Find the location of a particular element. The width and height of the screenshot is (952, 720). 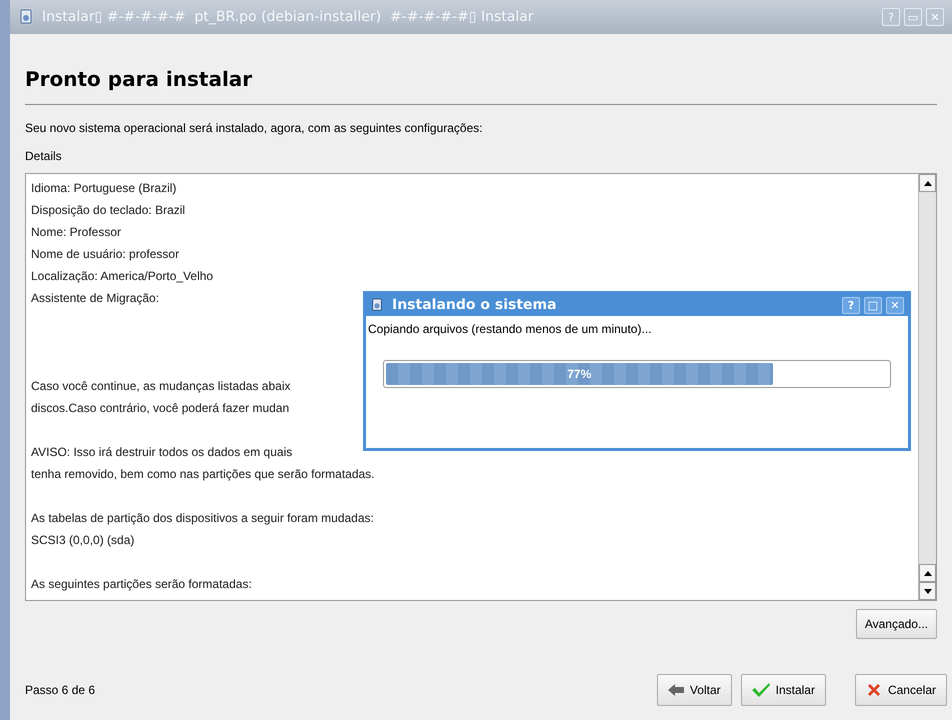

details-line: AVISO: Isso irá destruir todos os dados em quais is located at coordinates (161, 452).